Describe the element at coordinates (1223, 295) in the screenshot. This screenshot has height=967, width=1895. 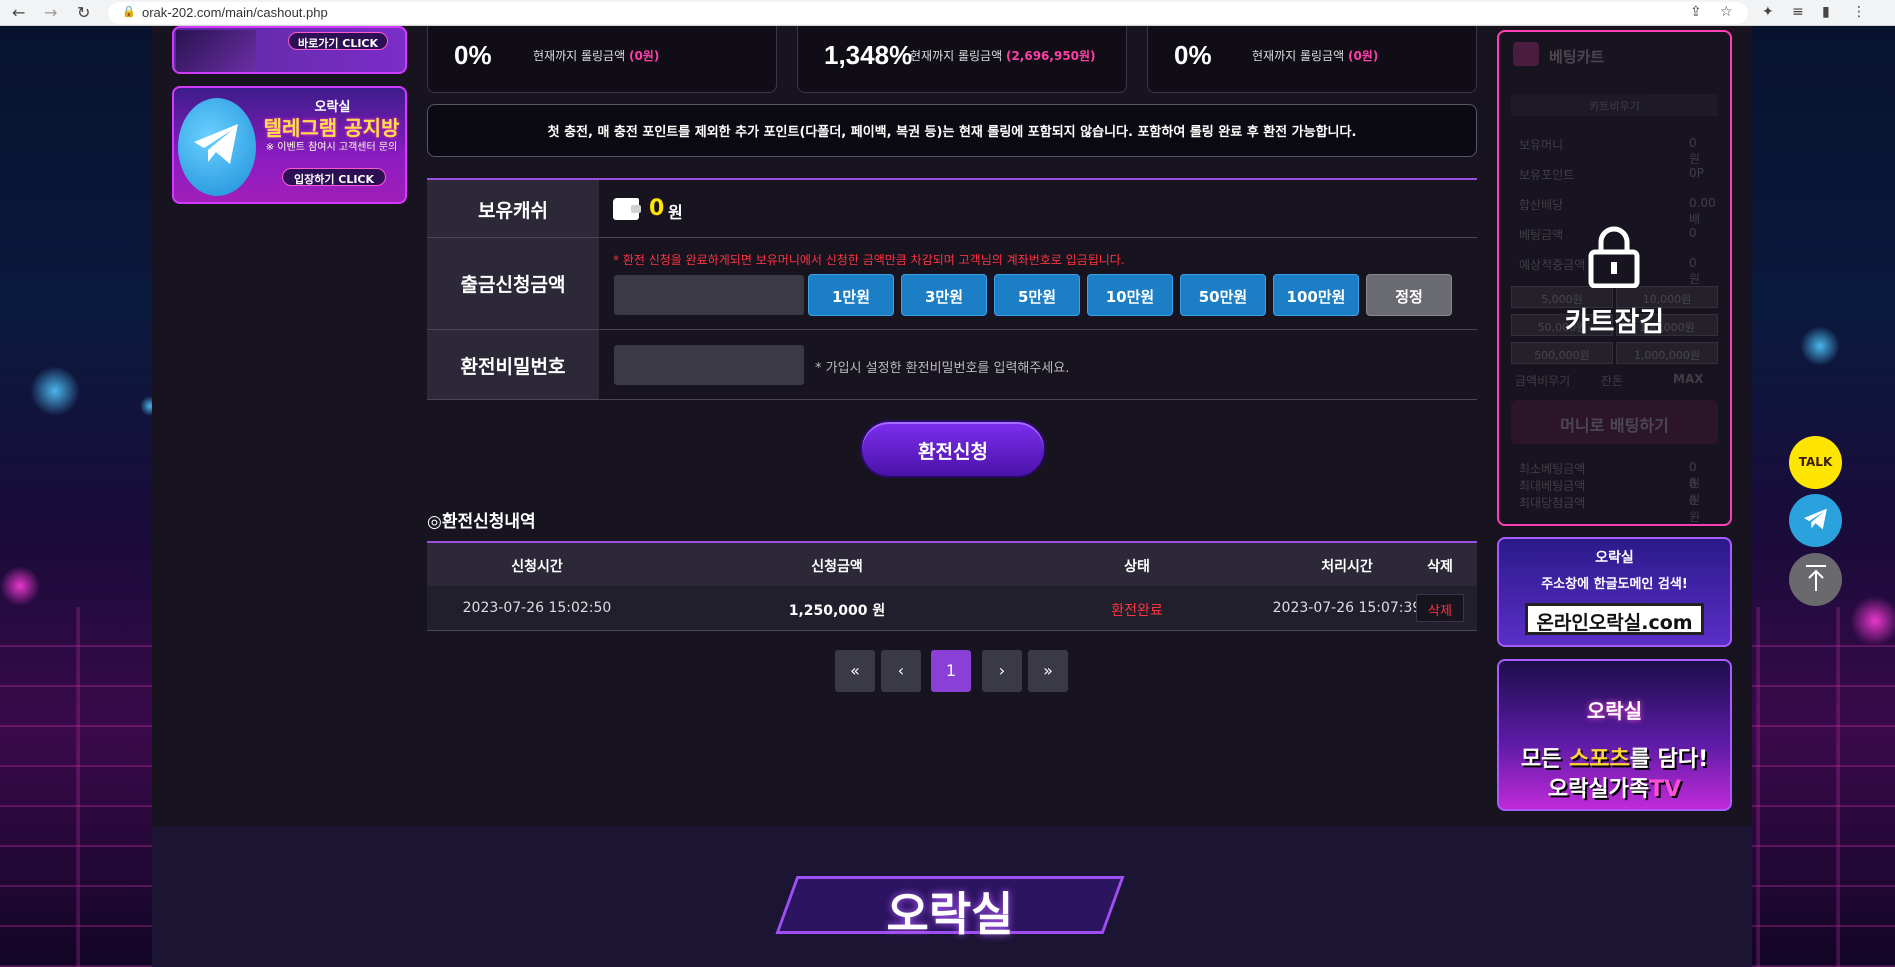
I see `amount-button-500k: 50만원` at that location.